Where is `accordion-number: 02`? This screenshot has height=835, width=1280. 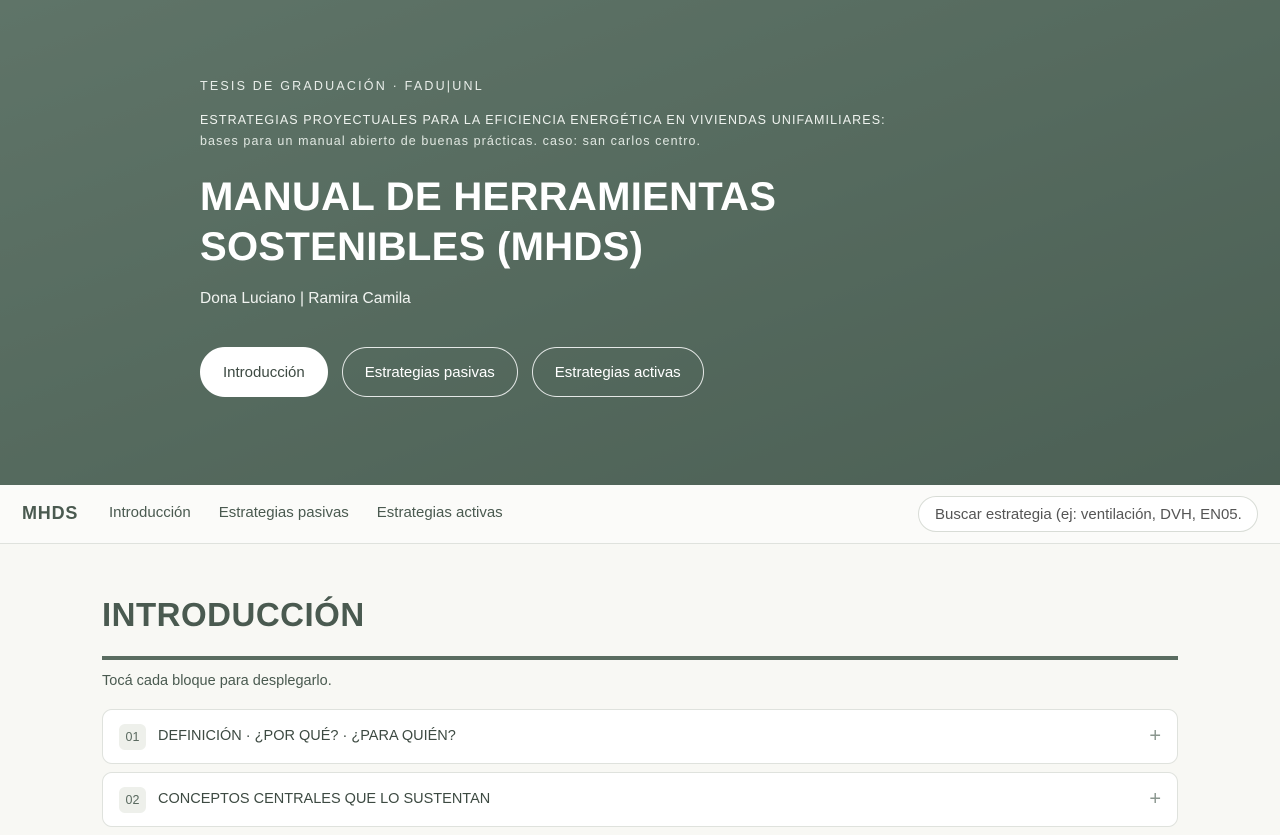 accordion-number: 02 is located at coordinates (132, 800).